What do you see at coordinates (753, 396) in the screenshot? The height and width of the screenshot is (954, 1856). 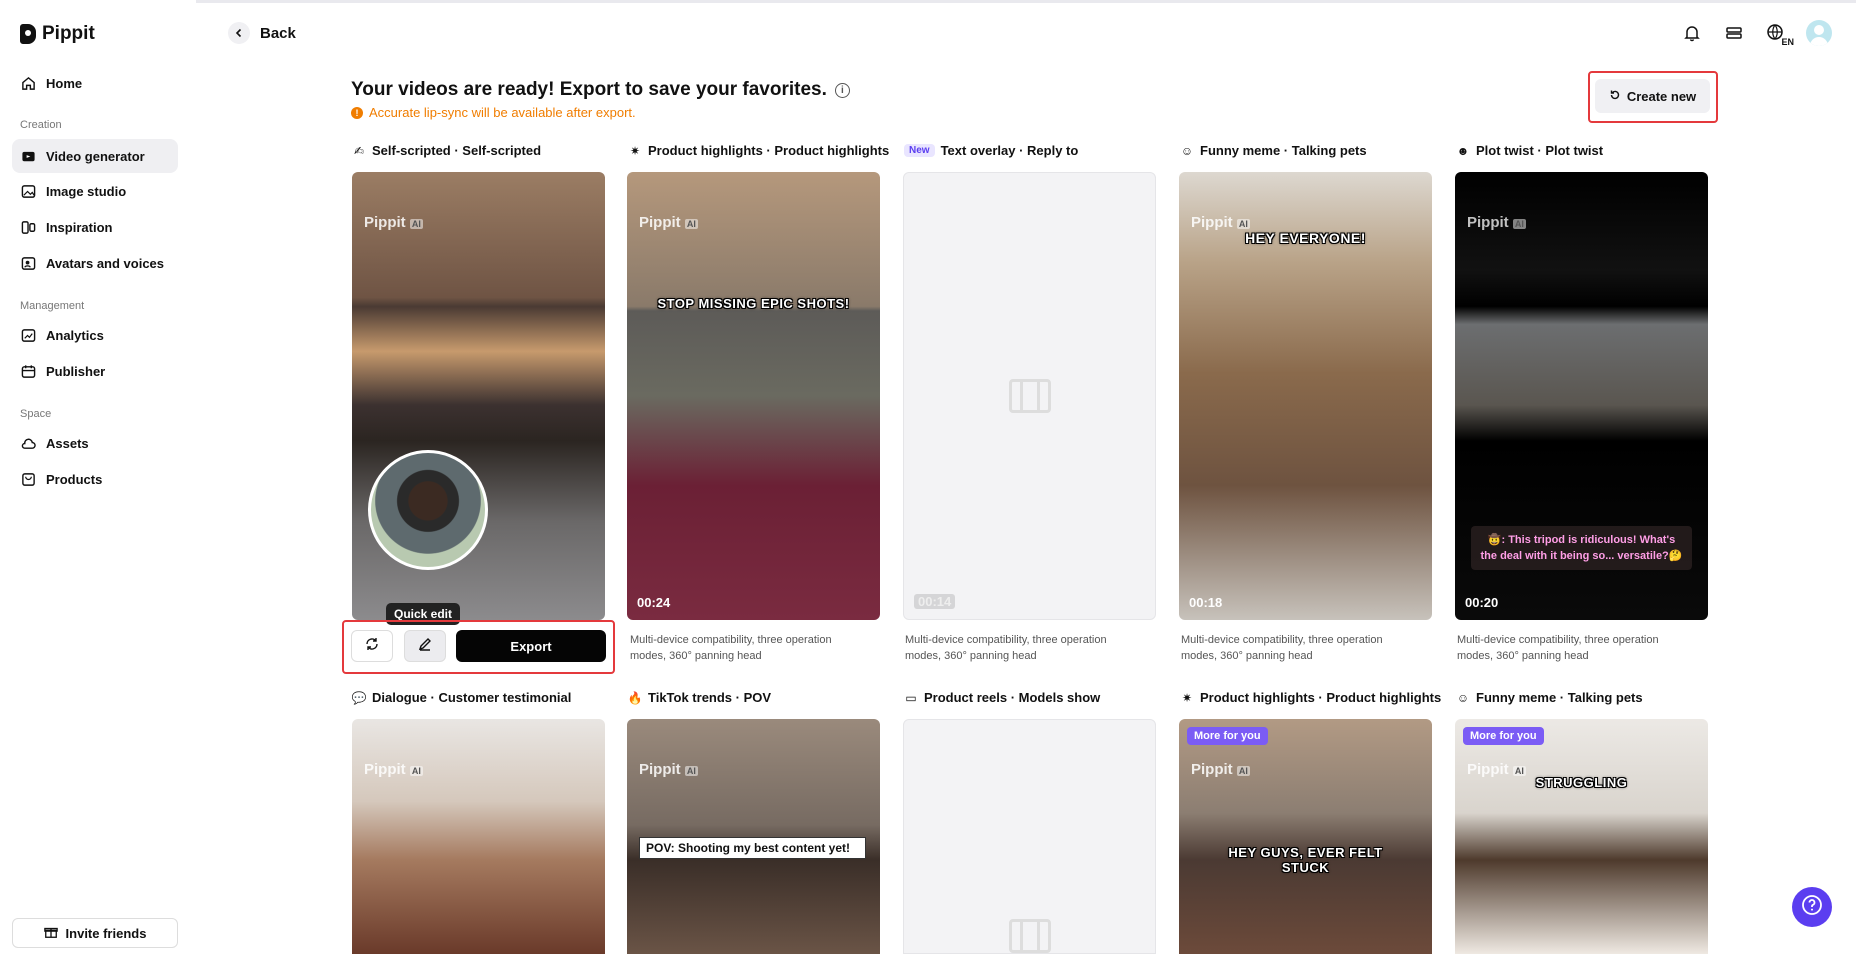 I see `video-thumbnail: Pippit AI STOP MISSING EPIC SHOTS! 00:24` at bounding box center [753, 396].